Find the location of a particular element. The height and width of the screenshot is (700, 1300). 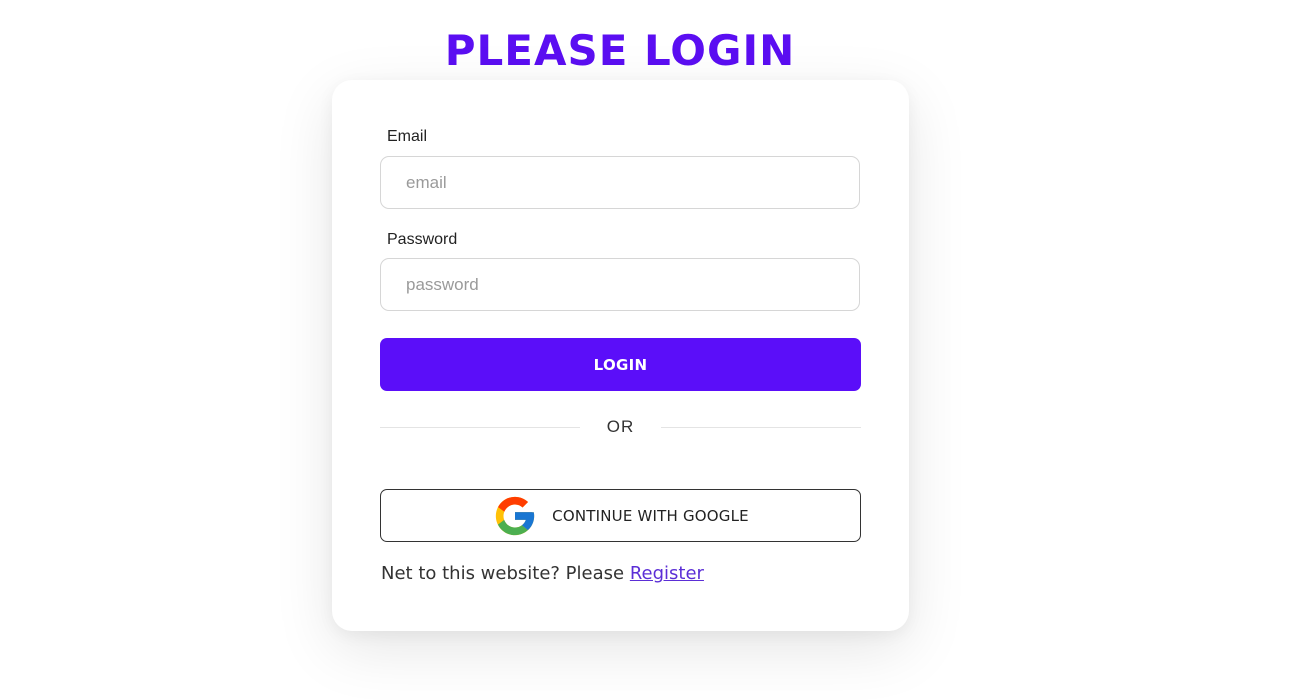

google-button-label: CONTINUE WITH GOOGLE is located at coordinates (650, 515).